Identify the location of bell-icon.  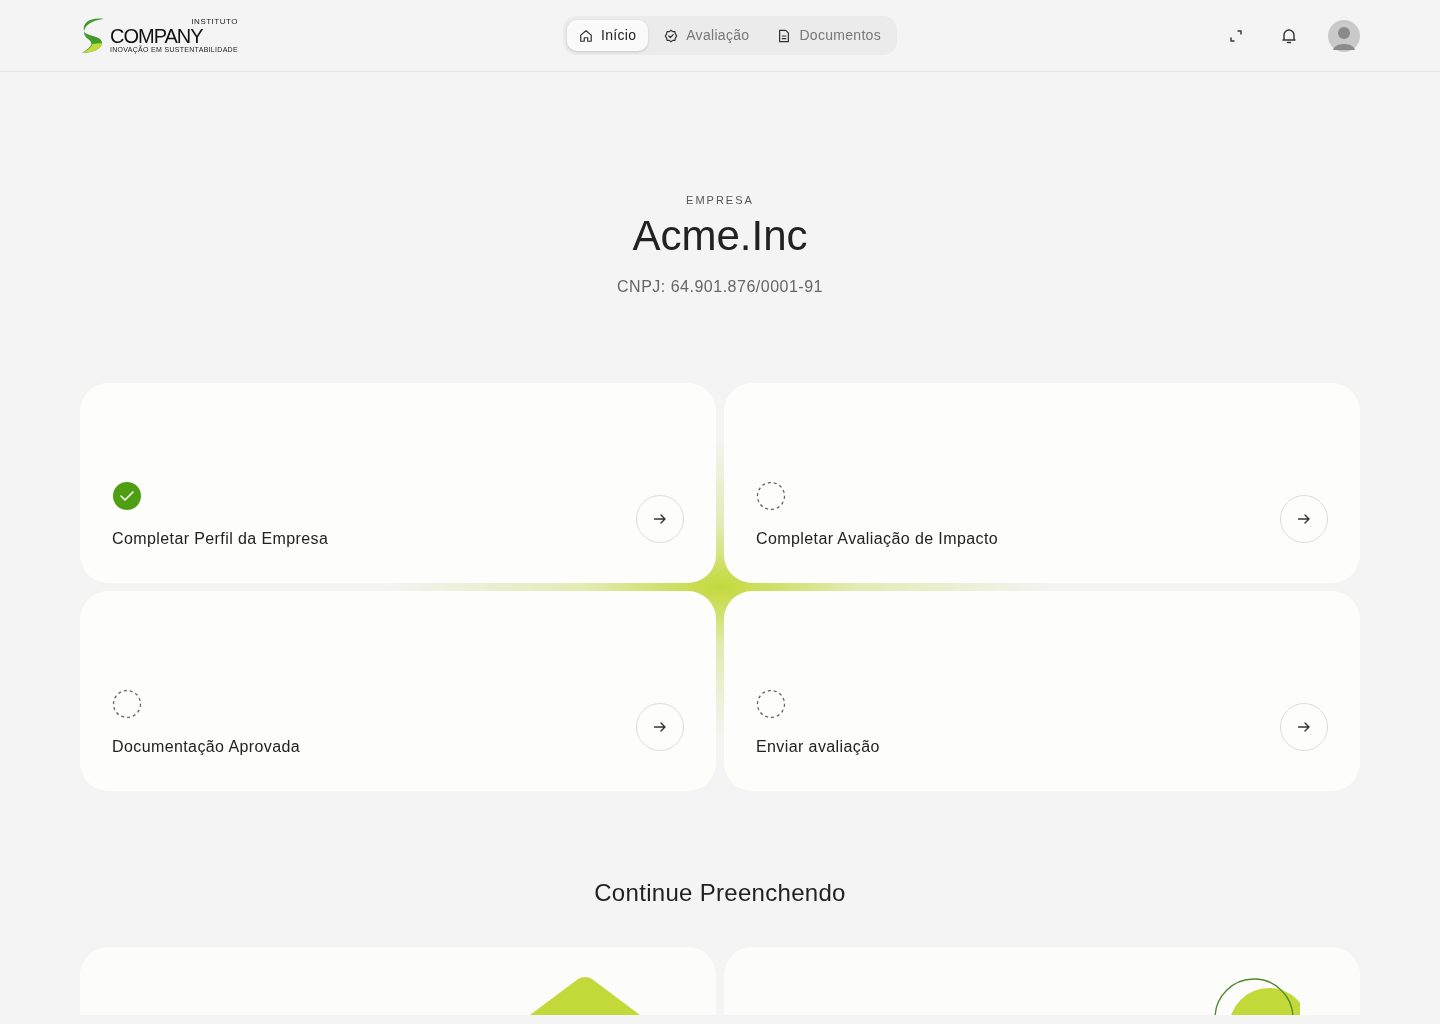
(1289, 35).